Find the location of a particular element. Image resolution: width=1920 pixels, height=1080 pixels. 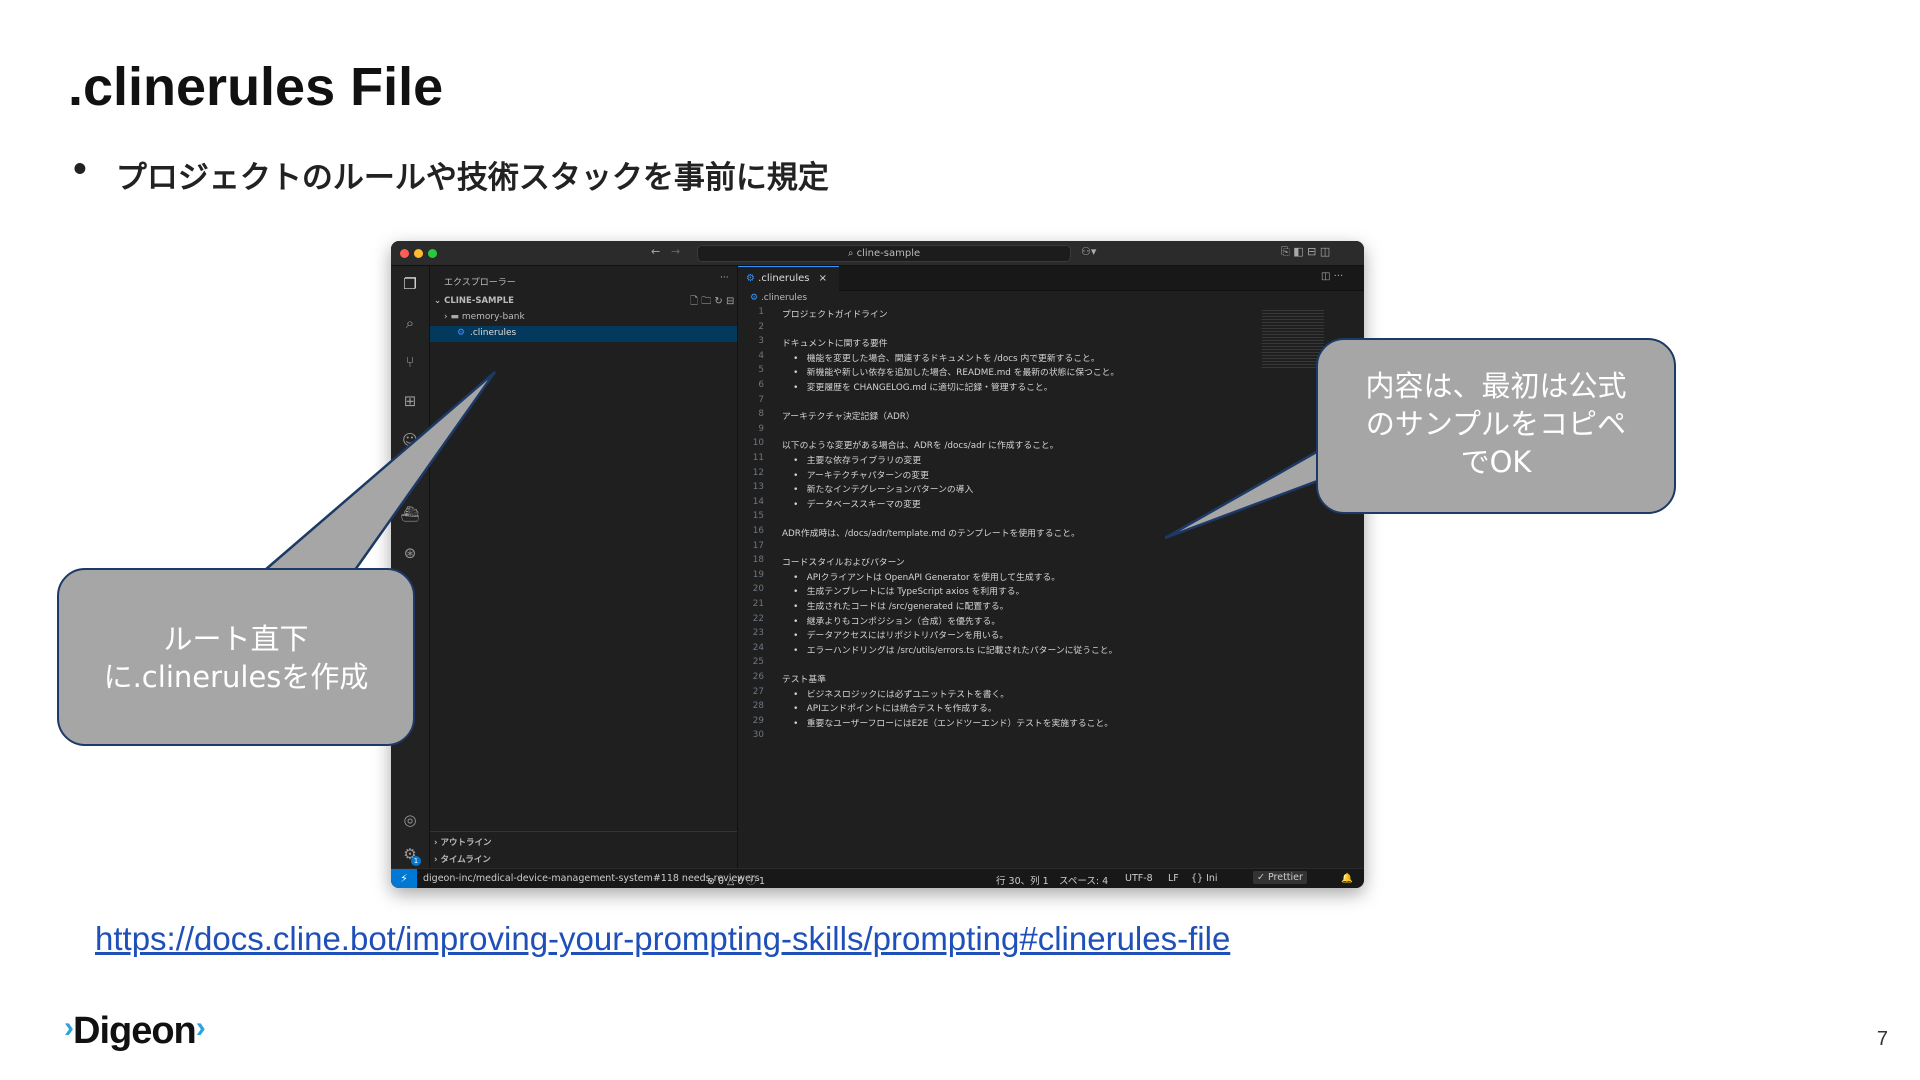

digeon-logo: ›Digeon› is located at coordinates (135, 1031).